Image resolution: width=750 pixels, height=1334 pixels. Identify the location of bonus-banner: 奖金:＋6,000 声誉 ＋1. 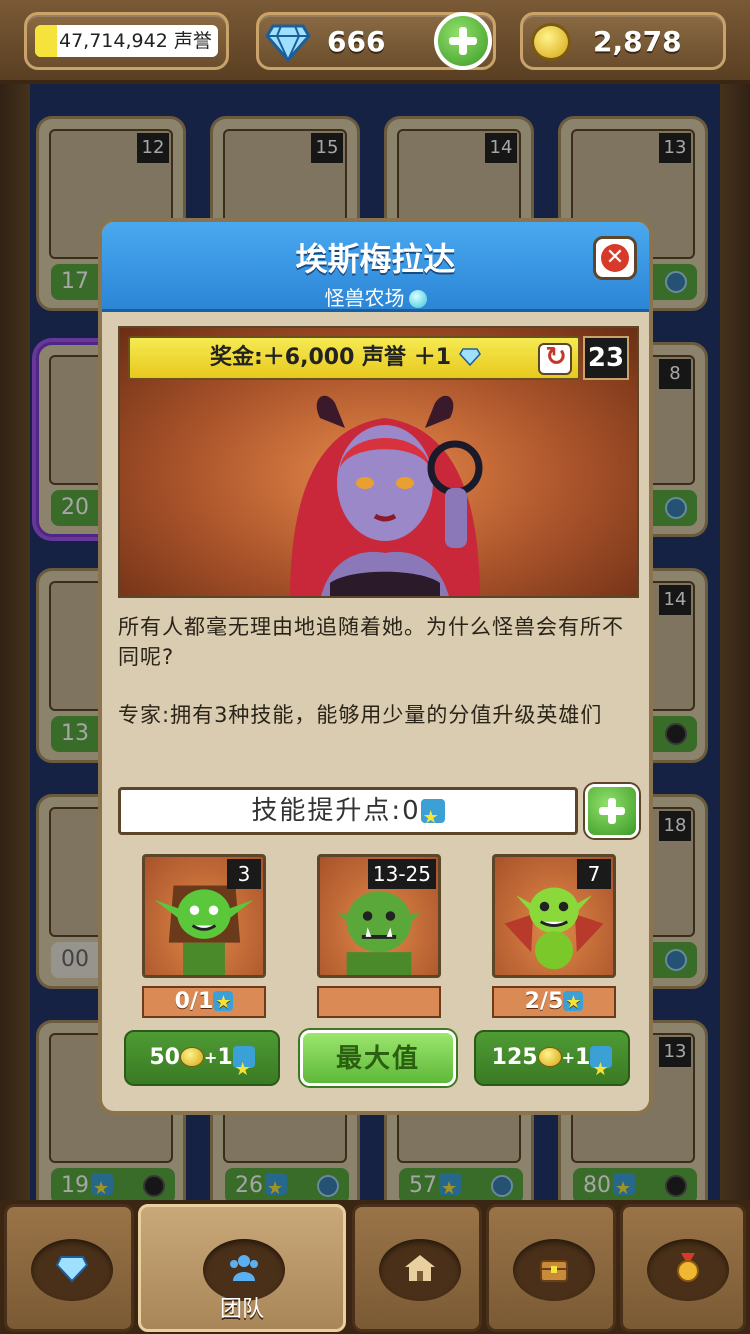
(354, 358).